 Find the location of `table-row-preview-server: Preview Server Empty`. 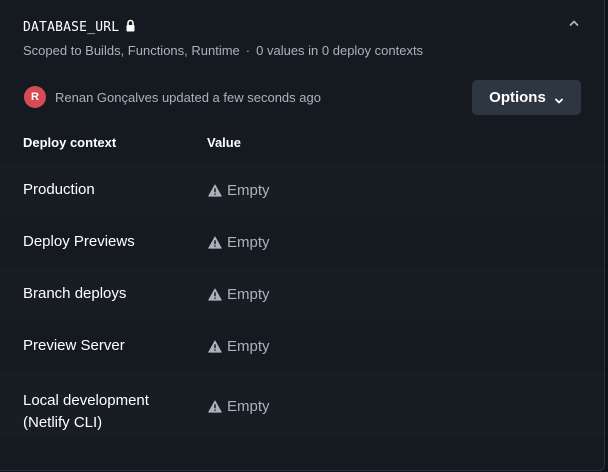

table-row-preview-server: Preview Server Empty is located at coordinates (302, 346).